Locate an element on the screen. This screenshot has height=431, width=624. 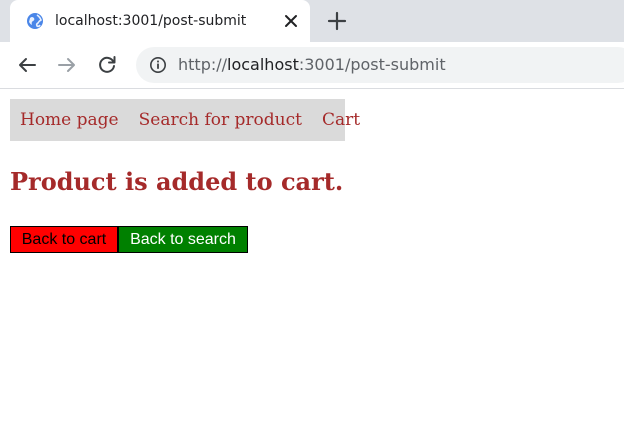
nav-link-home: Home page is located at coordinates (69, 120).